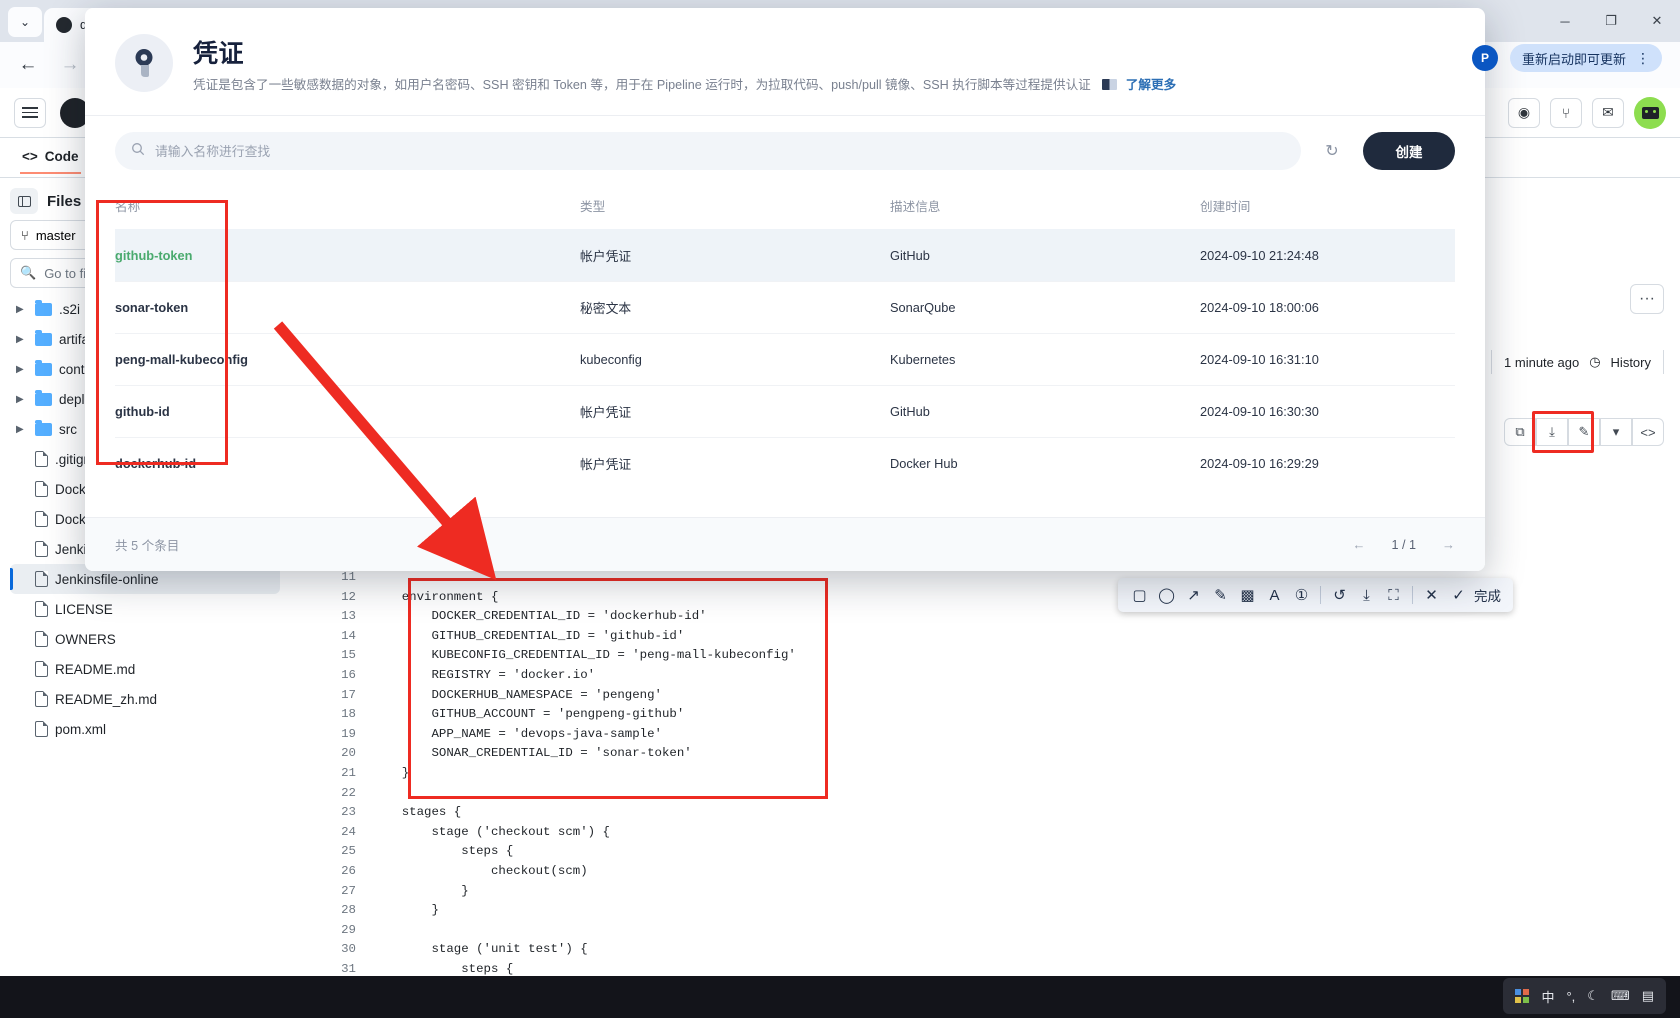  I want to click on ime-punctuation: °,, so click(1570, 996).